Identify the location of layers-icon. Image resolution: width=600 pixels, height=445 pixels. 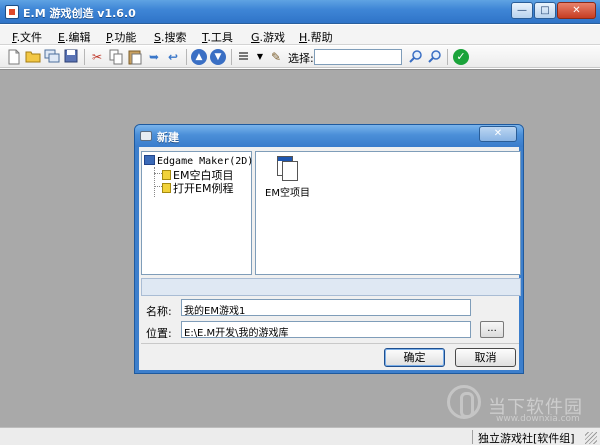
(244, 57).